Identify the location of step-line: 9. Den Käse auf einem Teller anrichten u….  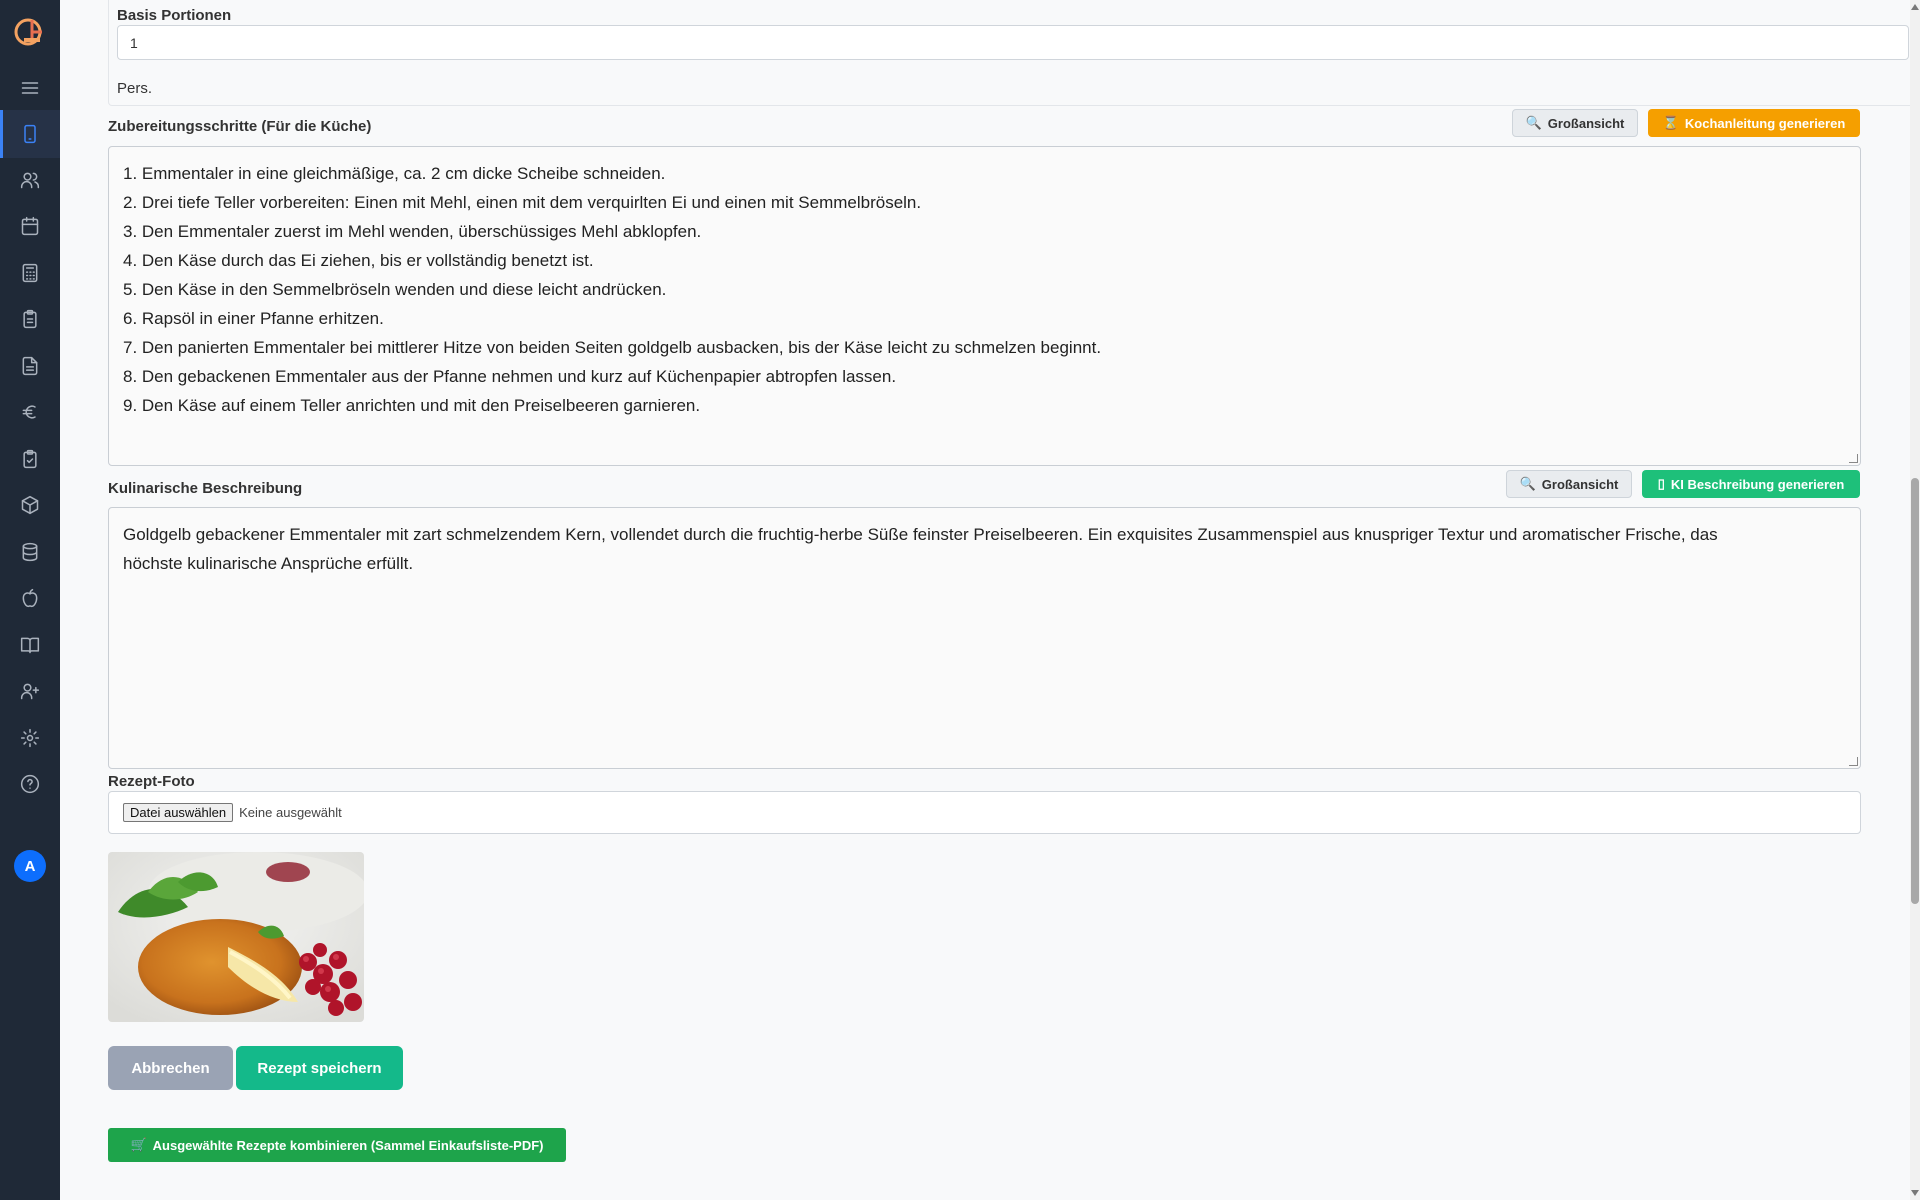
(412, 405).